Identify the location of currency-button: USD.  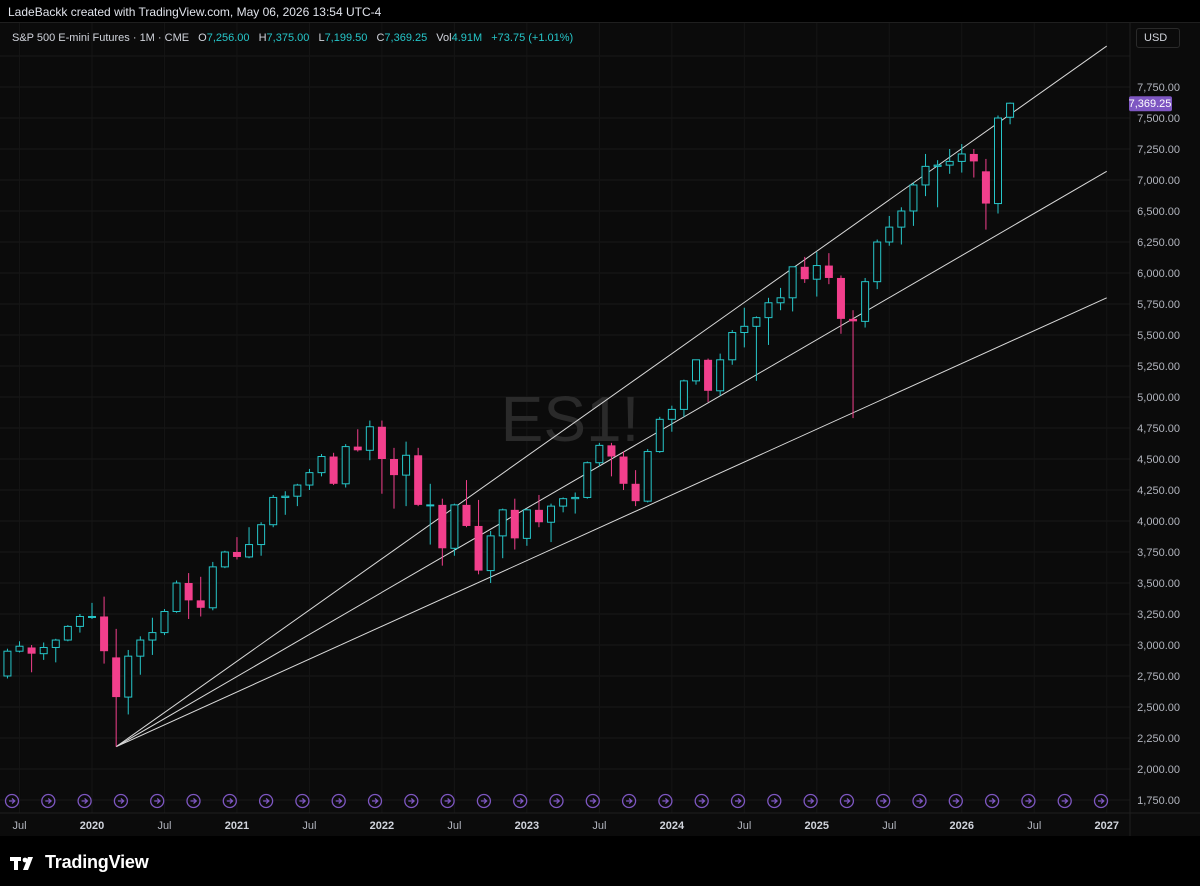
(1158, 38).